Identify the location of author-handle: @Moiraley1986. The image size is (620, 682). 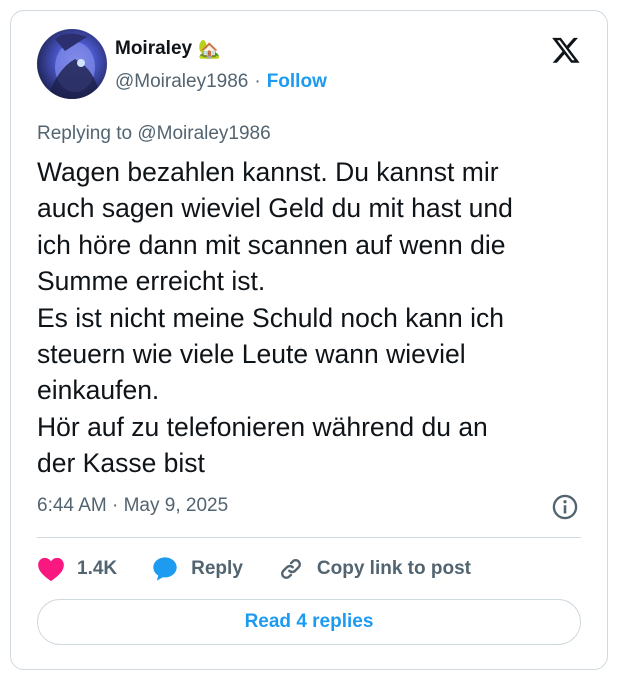
(181, 82).